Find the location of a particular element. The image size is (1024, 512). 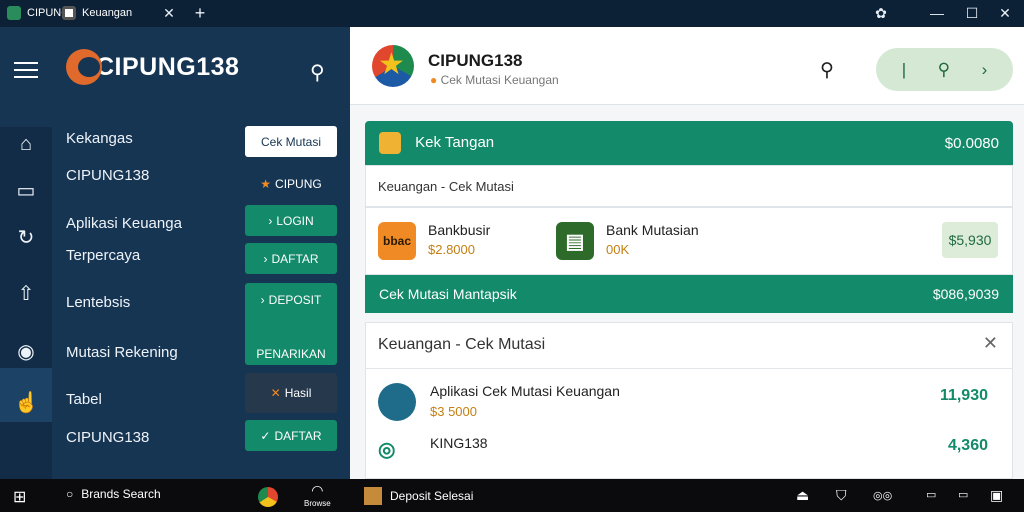

home-icon: ⌂ is located at coordinates (26, 144).